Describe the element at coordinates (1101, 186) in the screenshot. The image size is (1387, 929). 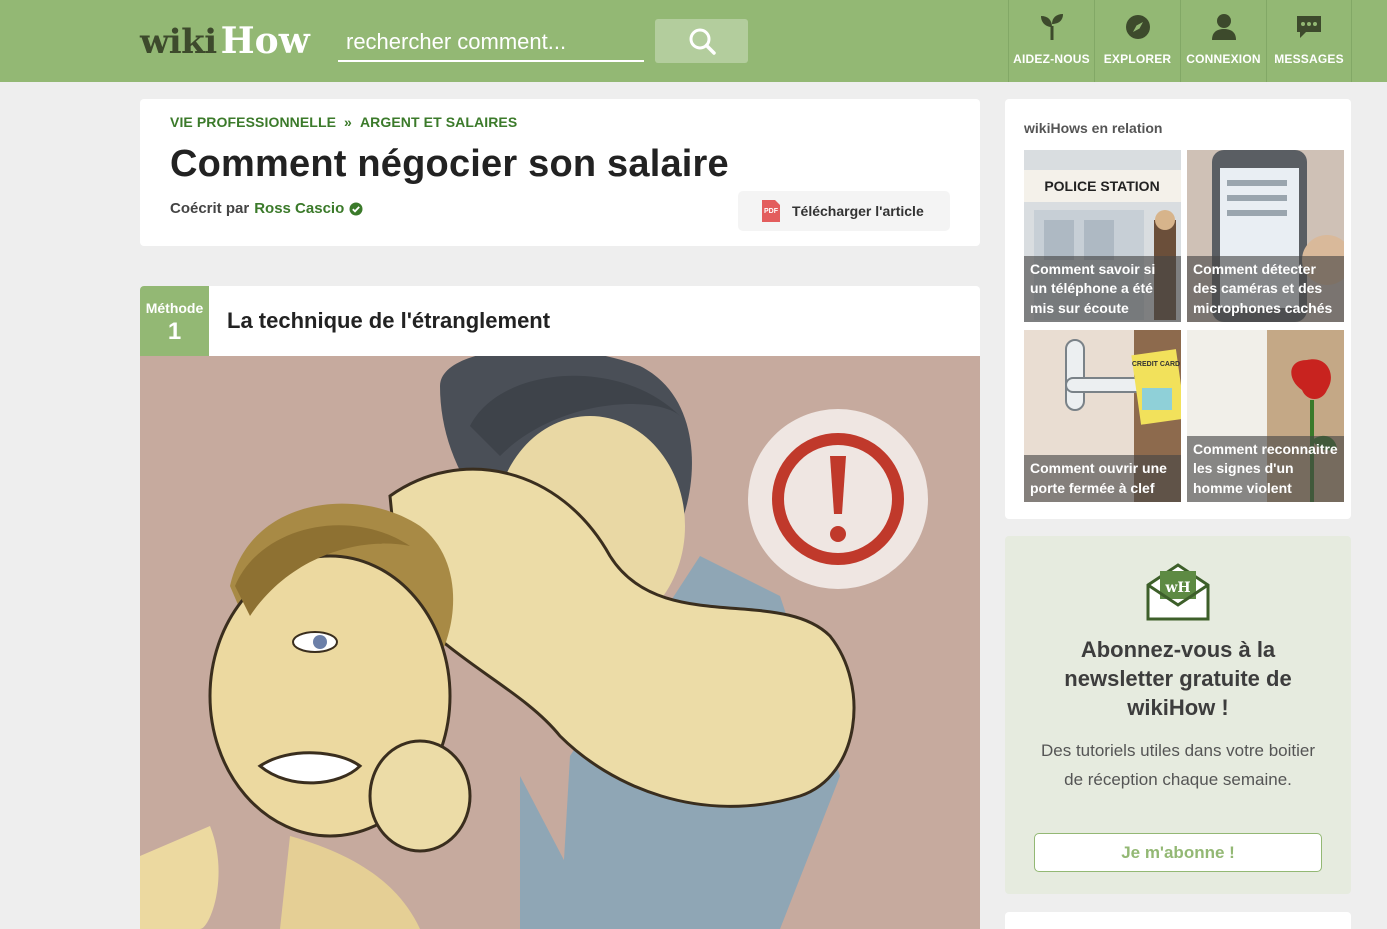
I see `police-station-sign-text: POLICE STATION` at that location.